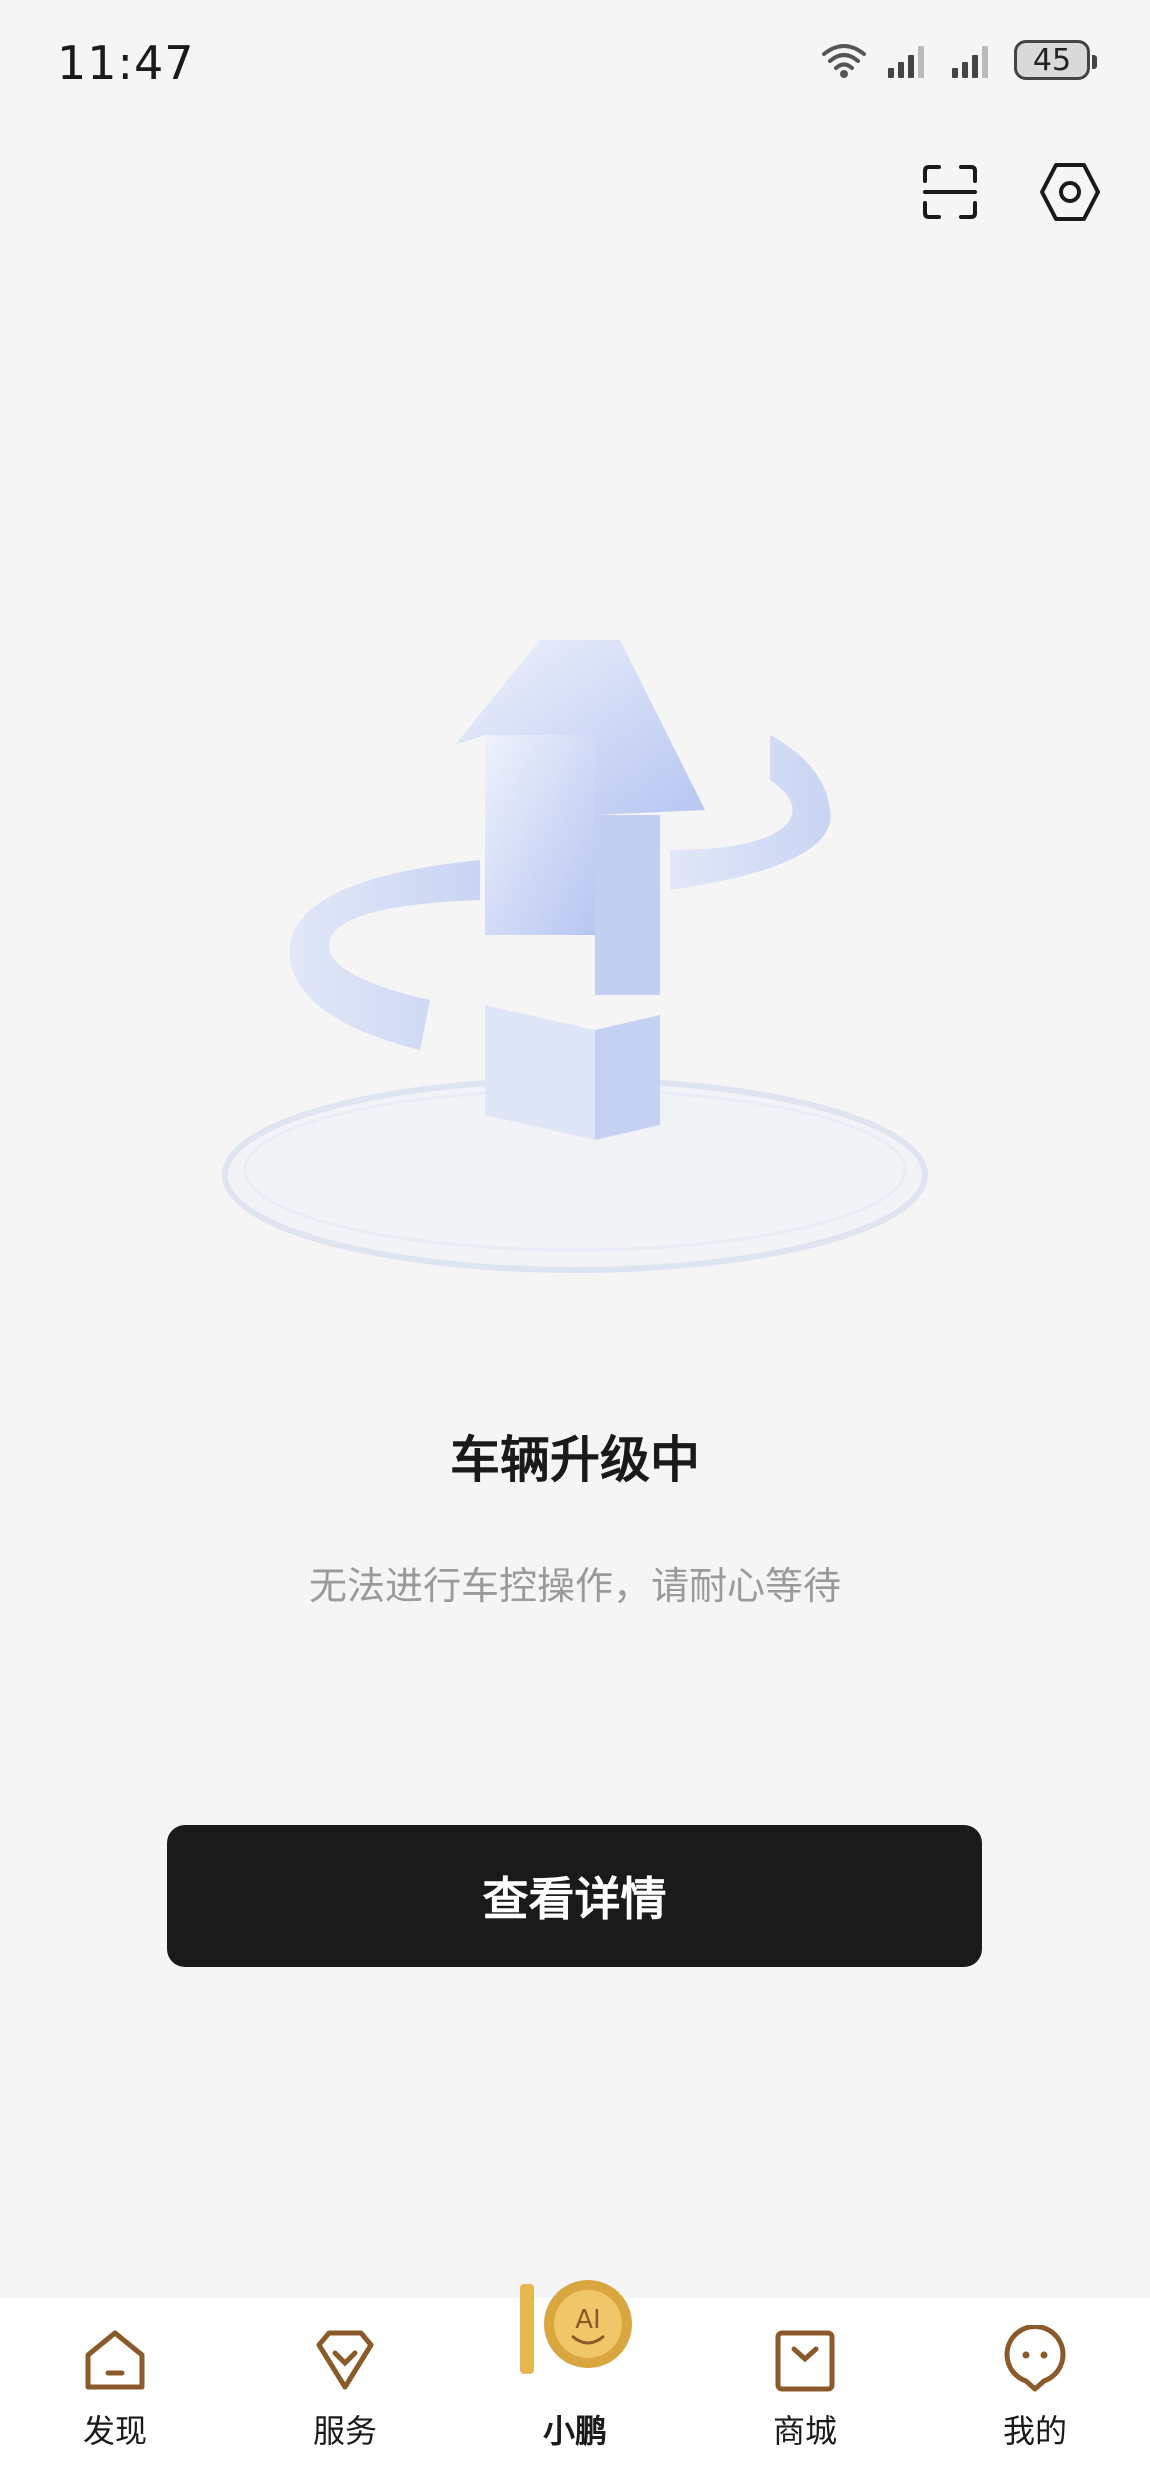 This screenshot has width=1150, height=2483. Describe the element at coordinates (1034, 2431) in the screenshot. I see `nav-label-mine: 我的` at that location.